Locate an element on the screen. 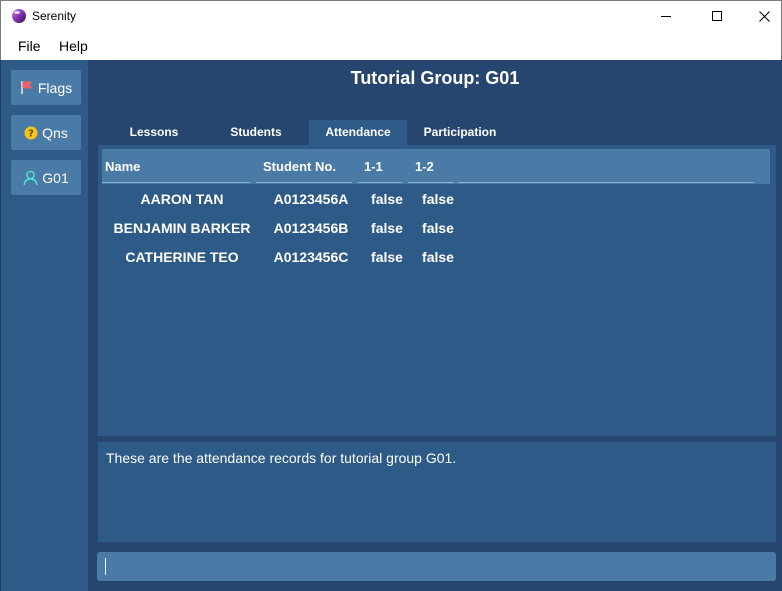  close-icon is located at coordinates (764, 16).